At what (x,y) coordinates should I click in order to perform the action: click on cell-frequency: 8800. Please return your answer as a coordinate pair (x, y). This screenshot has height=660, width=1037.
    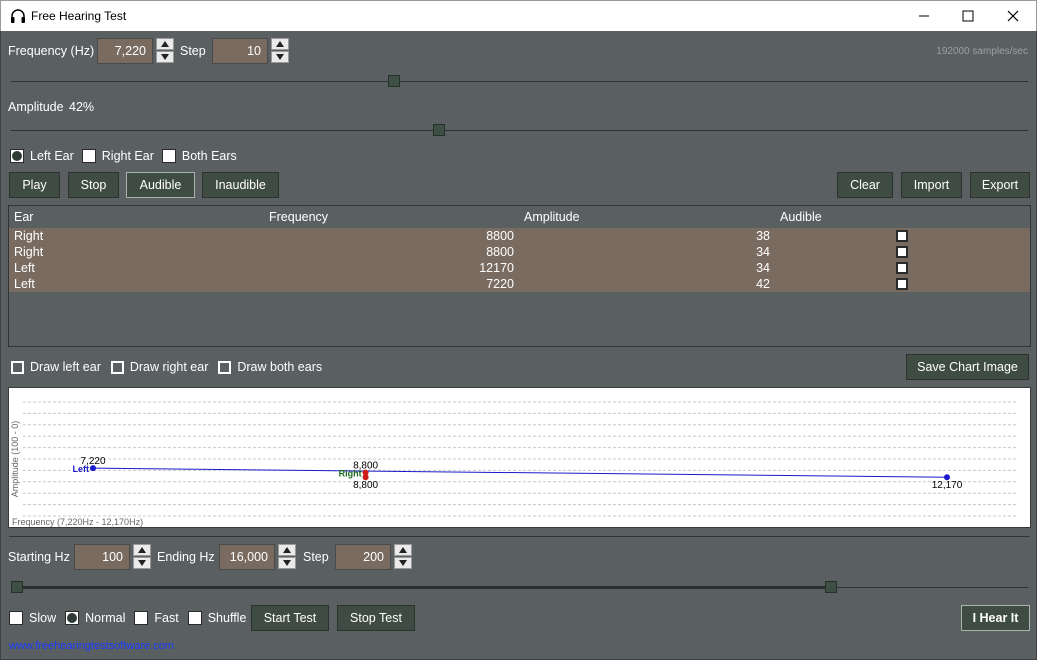
    Looking at the image, I should click on (500, 236).